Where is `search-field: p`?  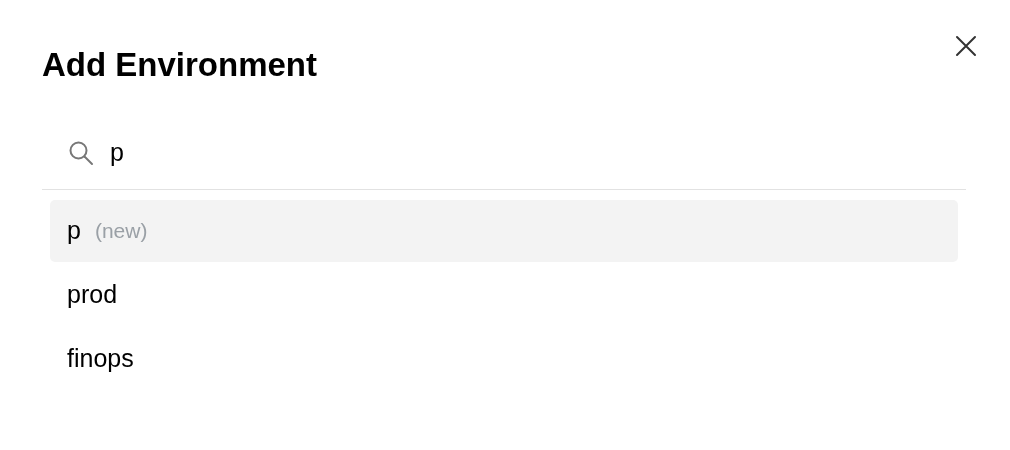 search-field: p is located at coordinates (538, 152).